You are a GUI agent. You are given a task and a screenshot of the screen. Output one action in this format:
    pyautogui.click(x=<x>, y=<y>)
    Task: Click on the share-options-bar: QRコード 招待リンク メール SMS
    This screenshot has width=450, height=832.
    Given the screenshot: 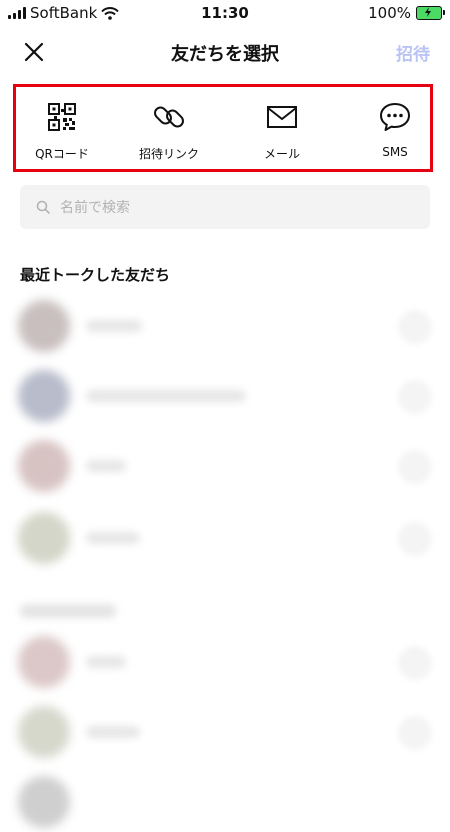 What is the action you would take?
    pyautogui.click(x=223, y=128)
    